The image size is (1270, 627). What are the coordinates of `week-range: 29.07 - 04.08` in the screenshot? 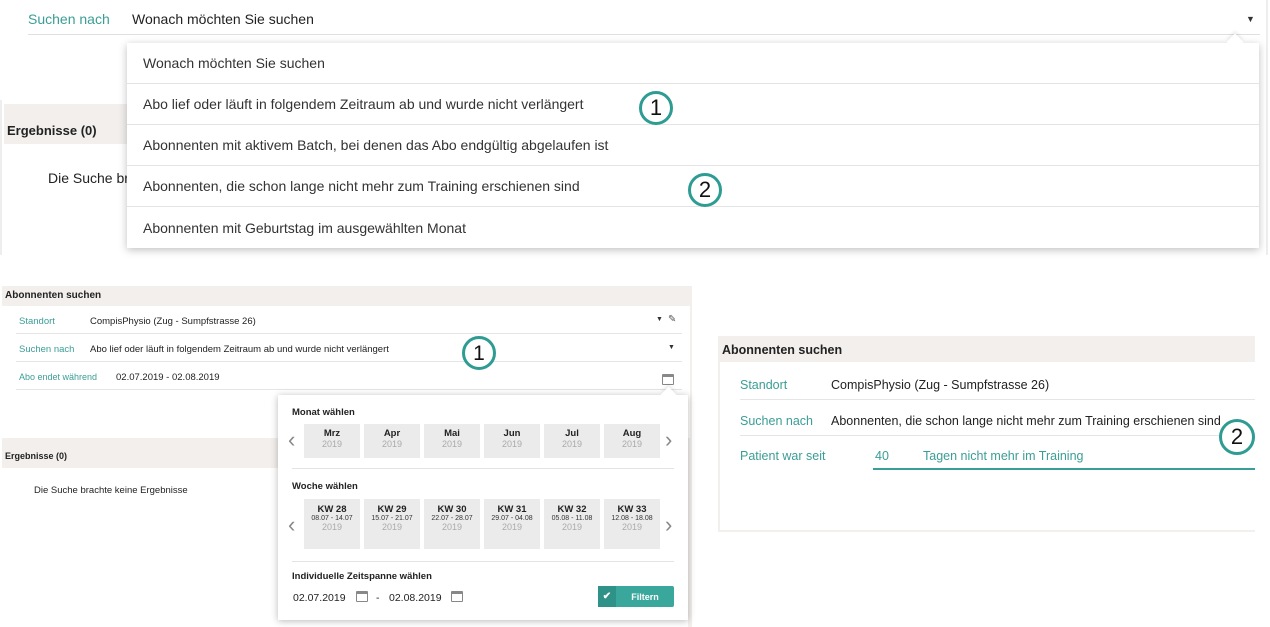 It's located at (512, 518).